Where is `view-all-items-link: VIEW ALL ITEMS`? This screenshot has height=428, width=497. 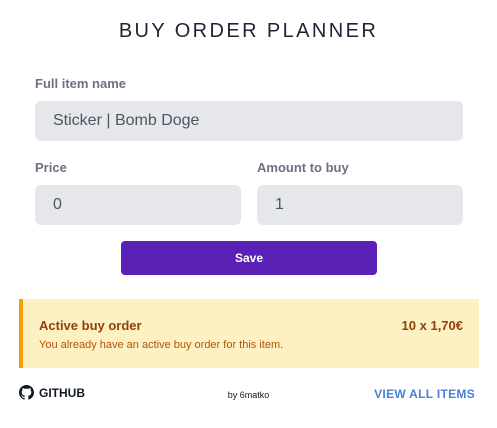 view-all-items-link: VIEW ALL ITEMS is located at coordinates (424, 394).